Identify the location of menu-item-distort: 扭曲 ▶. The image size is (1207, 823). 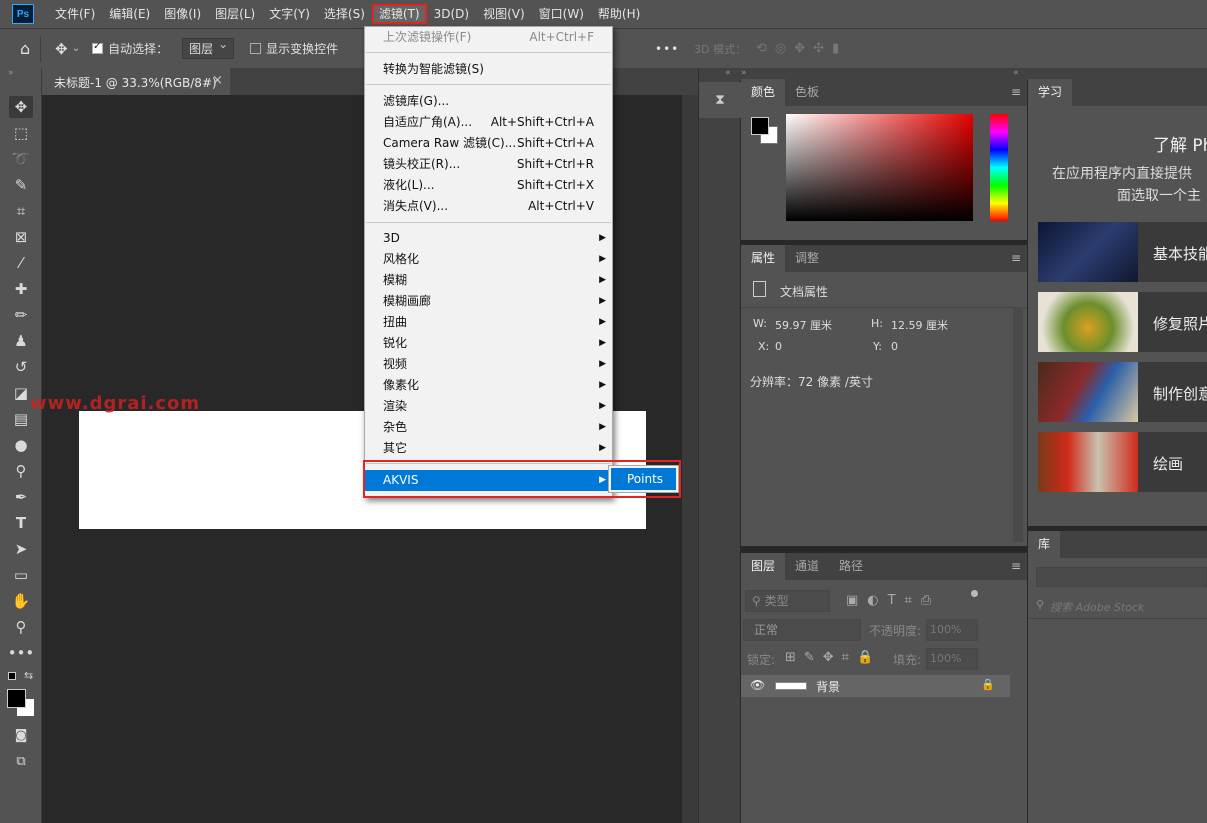
(488, 322).